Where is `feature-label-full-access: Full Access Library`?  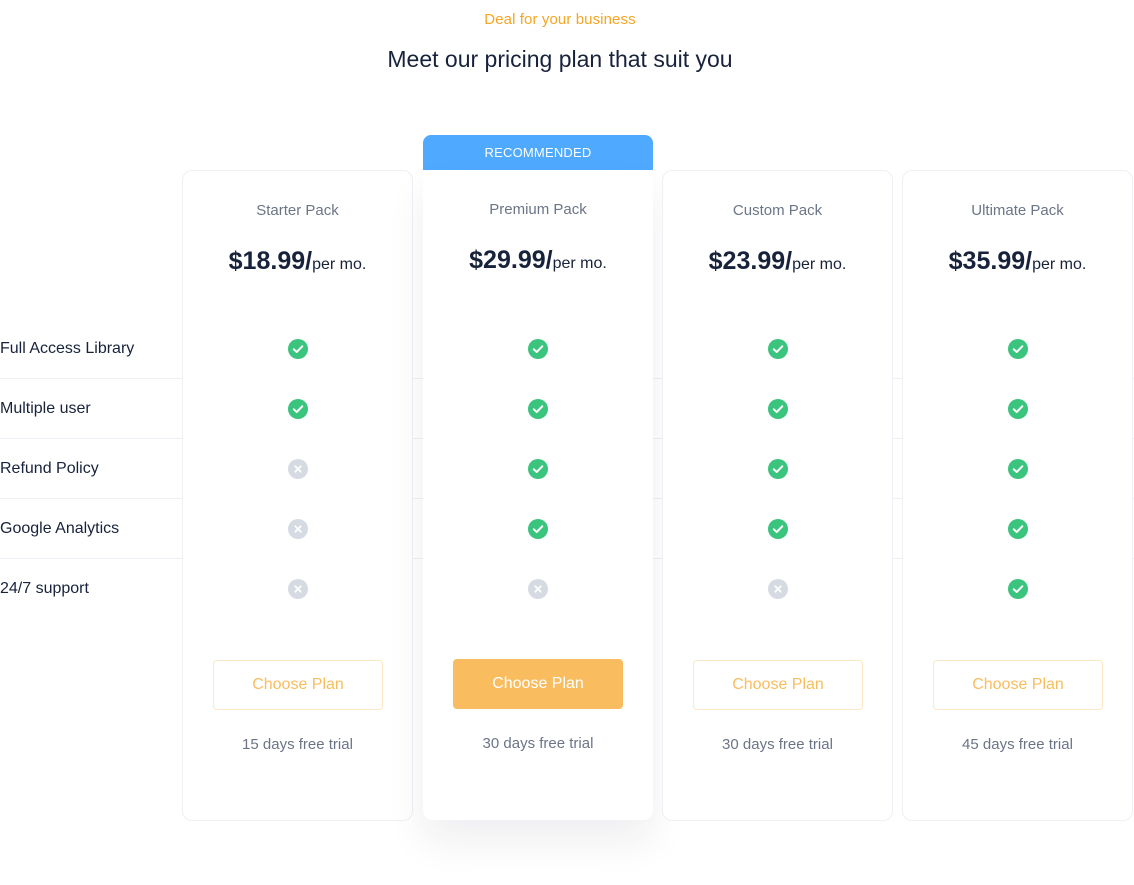
feature-label-full-access: Full Access Library is located at coordinates (67, 348).